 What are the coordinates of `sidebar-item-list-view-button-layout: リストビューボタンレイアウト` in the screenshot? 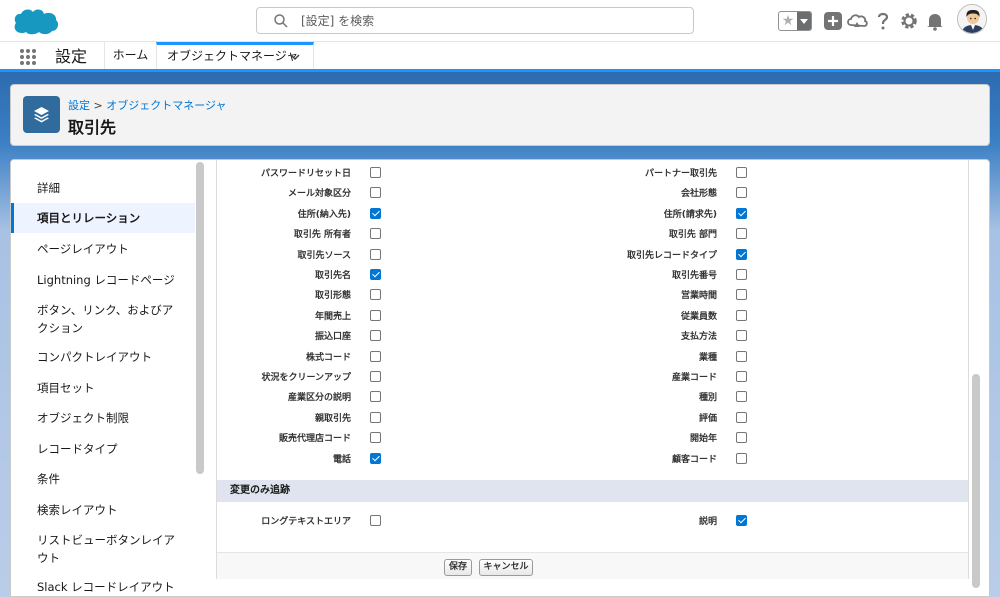 It's located at (103, 549).